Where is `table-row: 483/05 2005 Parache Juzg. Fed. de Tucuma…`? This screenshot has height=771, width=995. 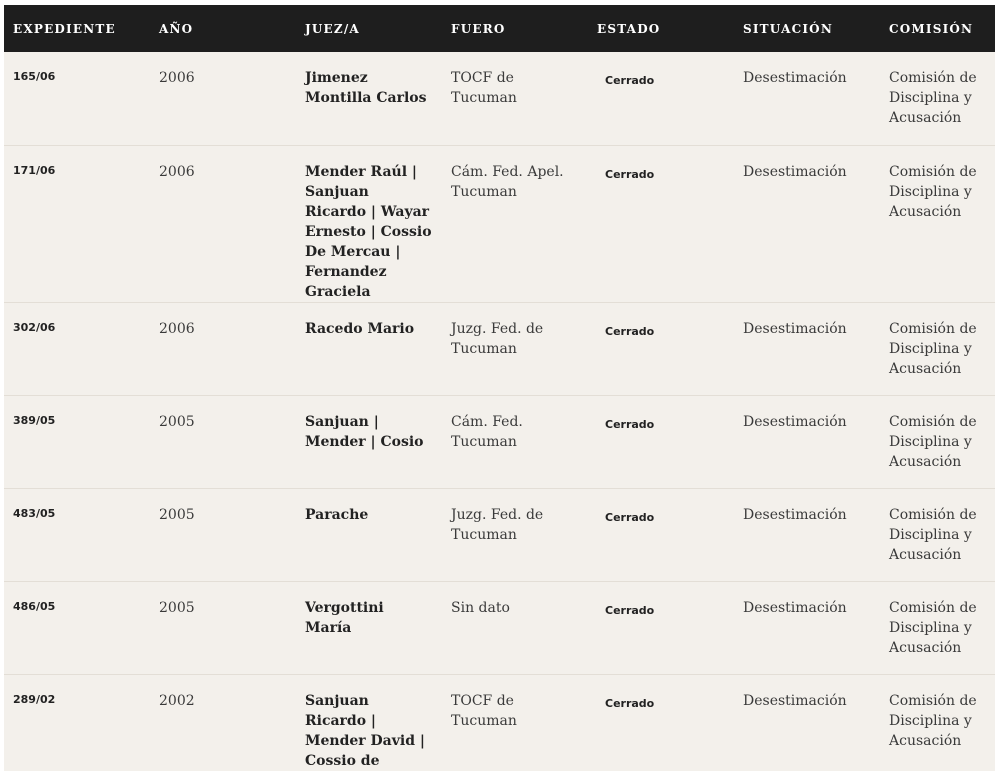 table-row: 483/05 2005 Parache Juzg. Fed. de Tucuma… is located at coordinates (499, 534).